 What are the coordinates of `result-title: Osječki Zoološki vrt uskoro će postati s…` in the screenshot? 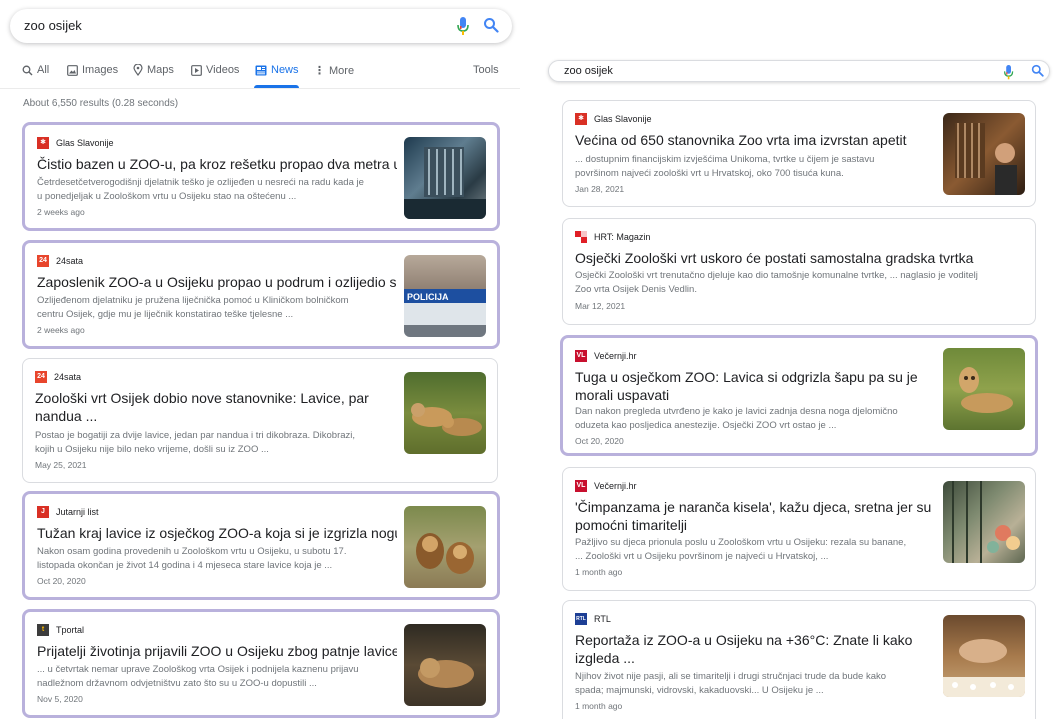 It's located at (795, 258).